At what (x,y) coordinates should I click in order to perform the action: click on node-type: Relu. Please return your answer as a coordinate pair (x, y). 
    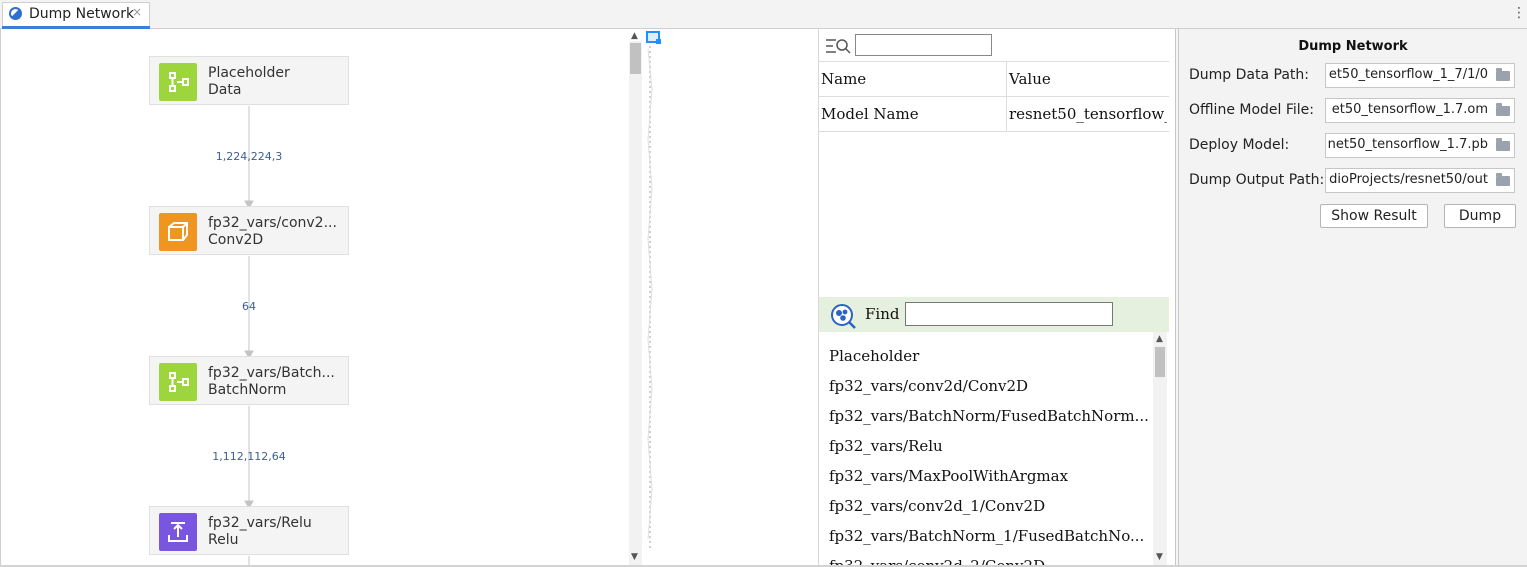
    Looking at the image, I should click on (223, 540).